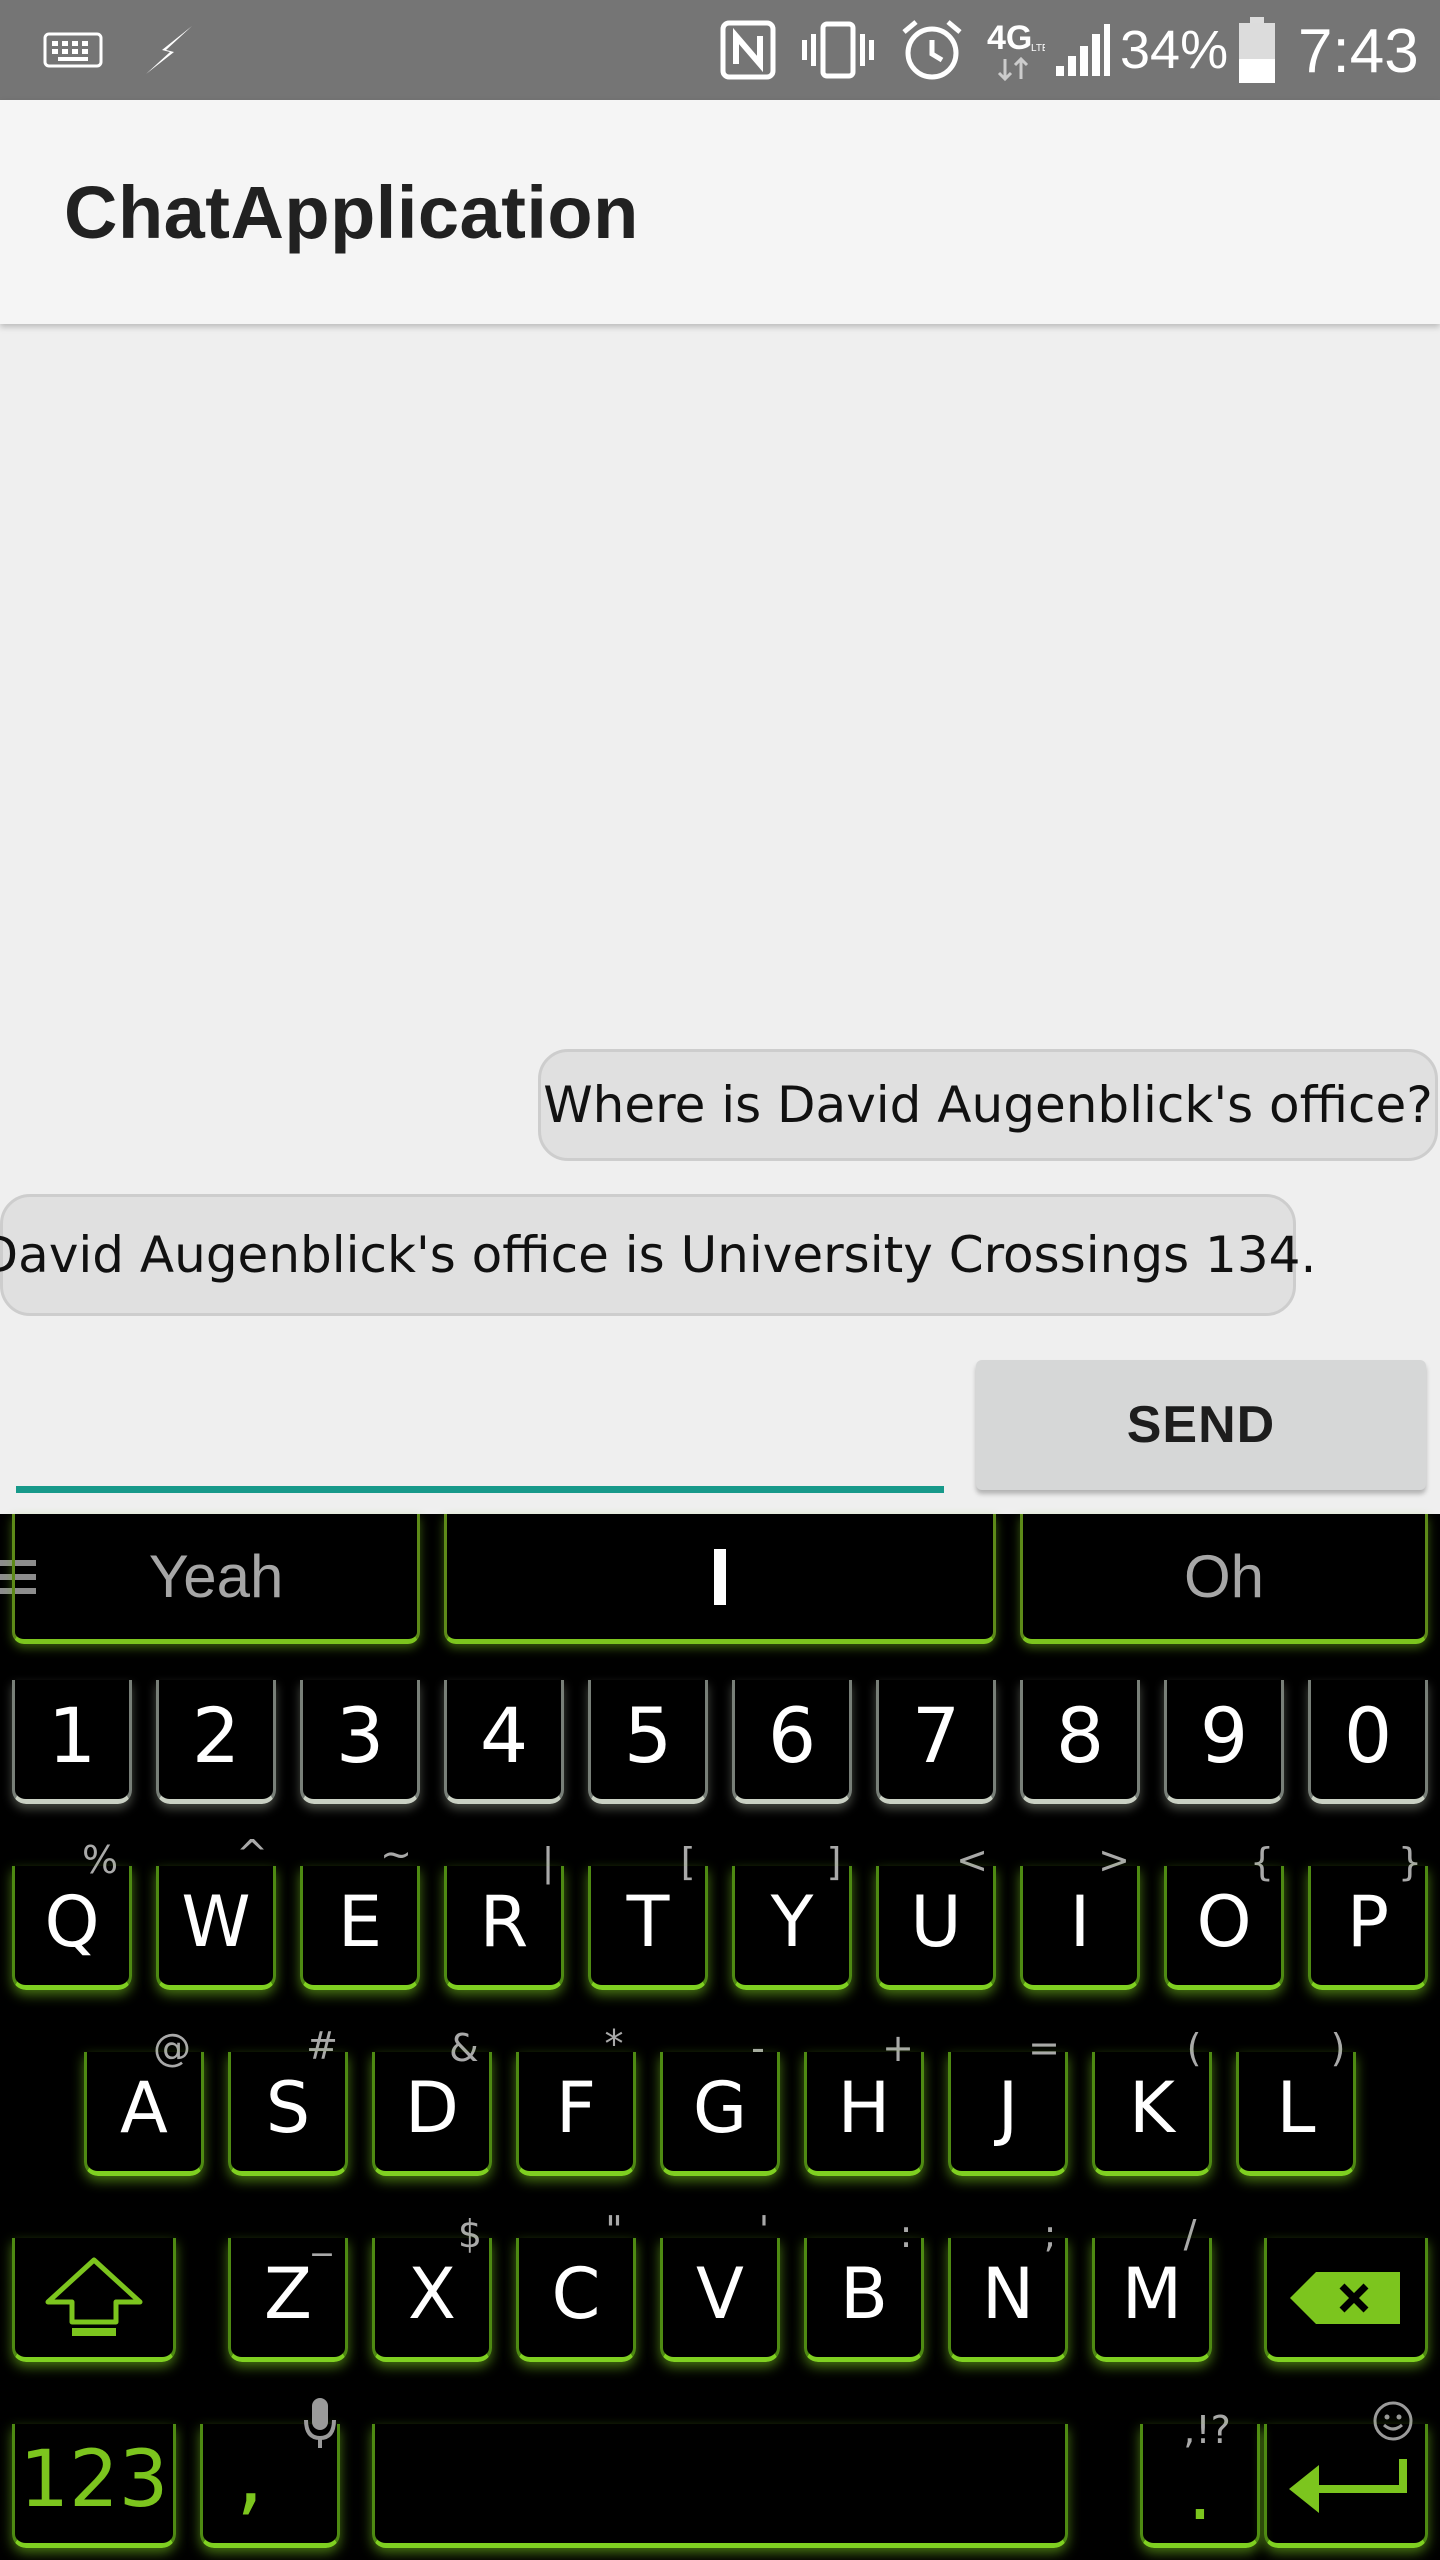 This screenshot has width=1440, height=2560. I want to click on key-q: Q, so click(72, 1928).